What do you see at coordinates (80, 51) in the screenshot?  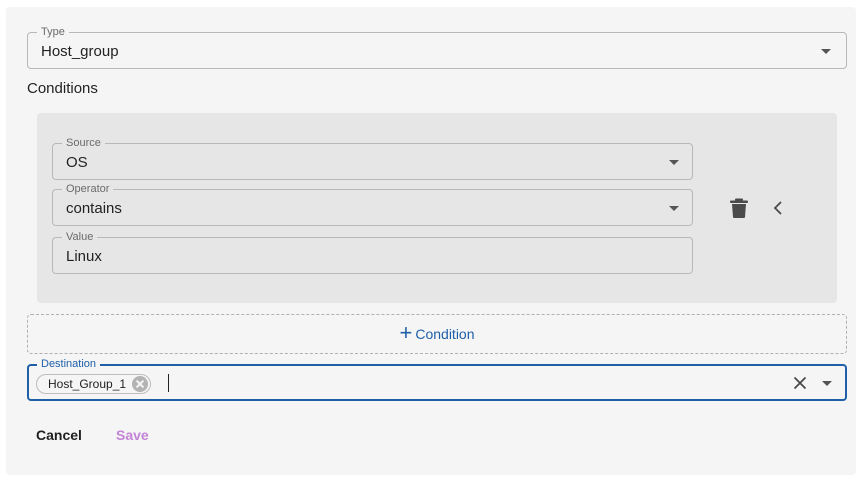 I see `type-value: Host_group` at bounding box center [80, 51].